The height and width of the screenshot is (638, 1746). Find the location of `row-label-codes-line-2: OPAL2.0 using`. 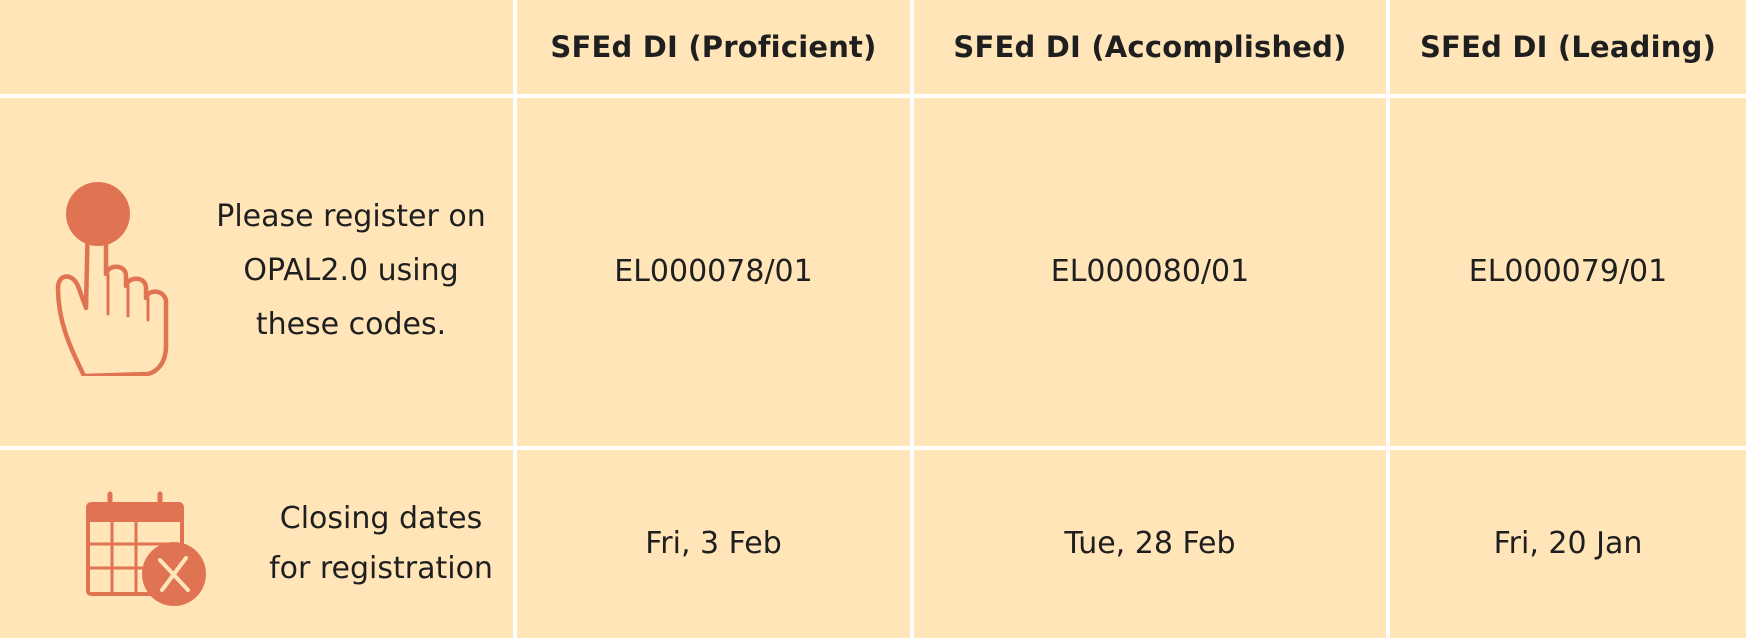

row-label-codes-line-2: OPAL2.0 using is located at coordinates (351, 270).